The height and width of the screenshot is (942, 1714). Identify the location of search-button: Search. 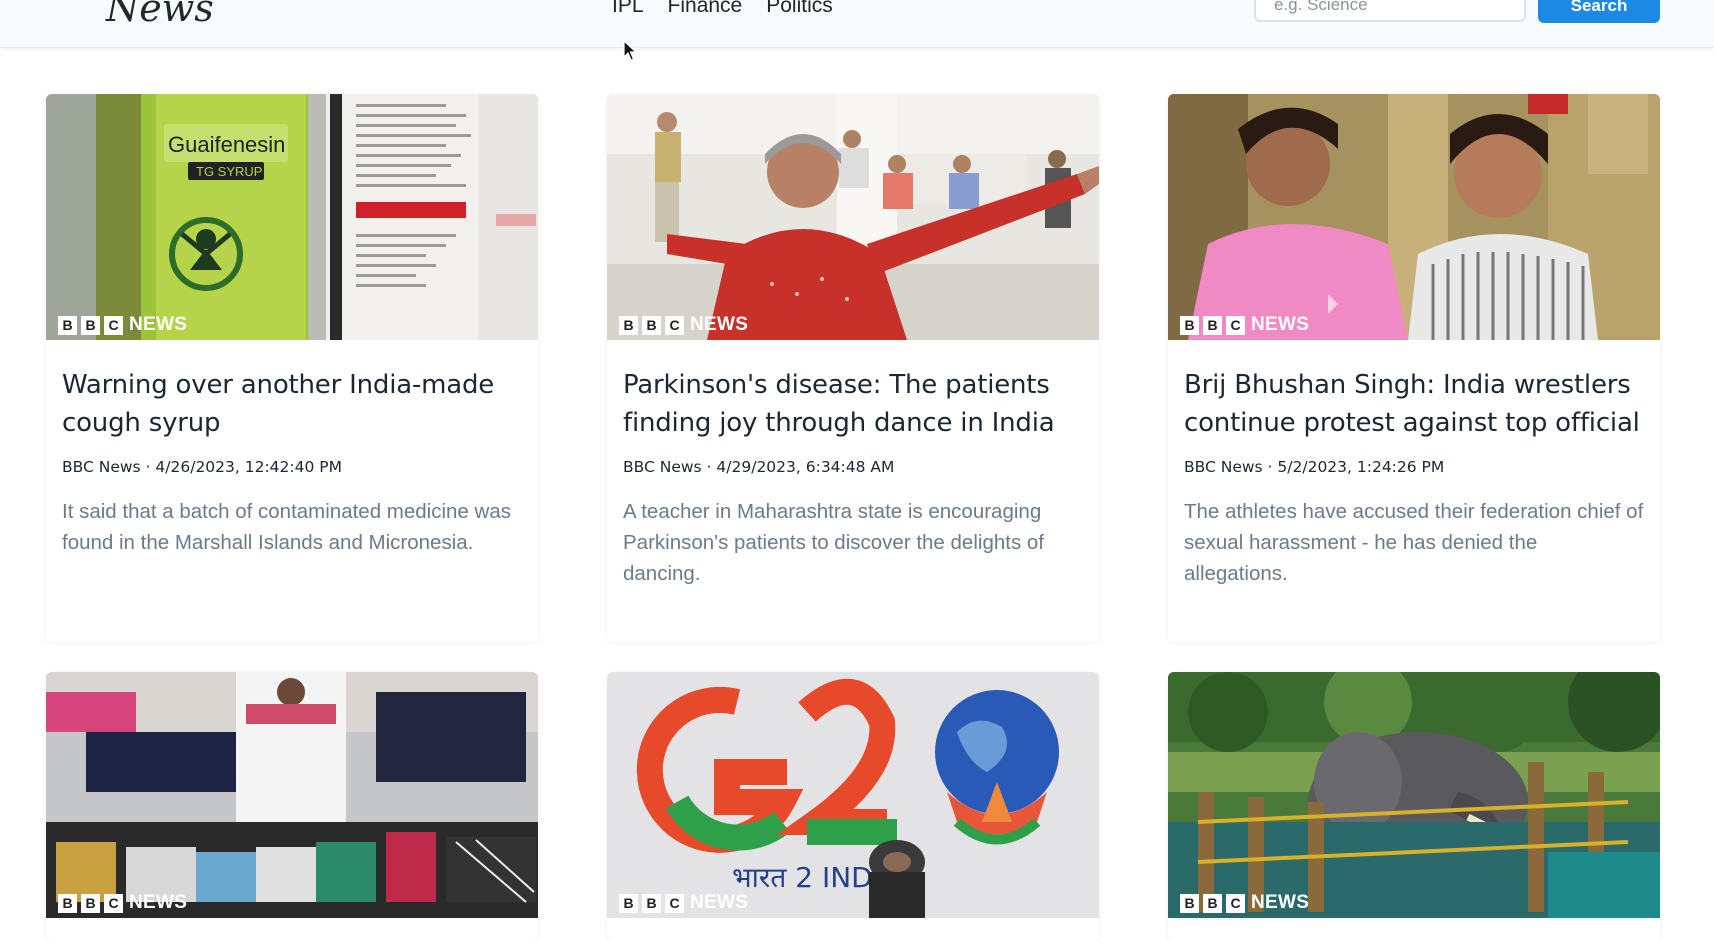
(1599, 11).